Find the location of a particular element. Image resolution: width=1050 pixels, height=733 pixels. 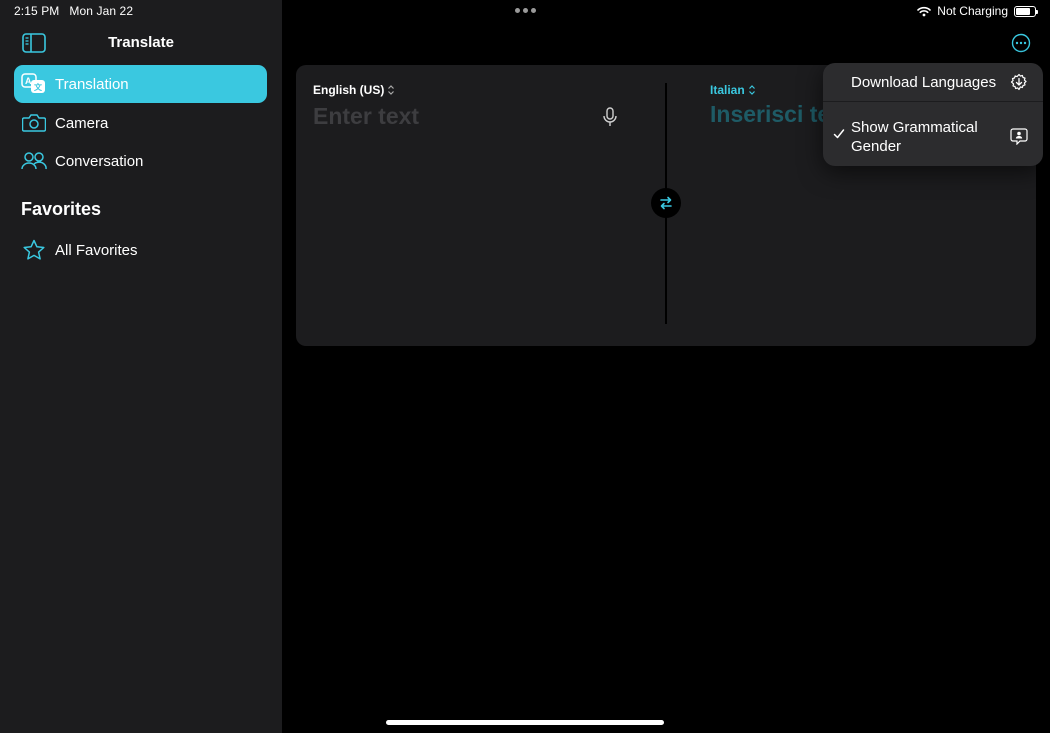

camera-icon is located at coordinates (34, 123).